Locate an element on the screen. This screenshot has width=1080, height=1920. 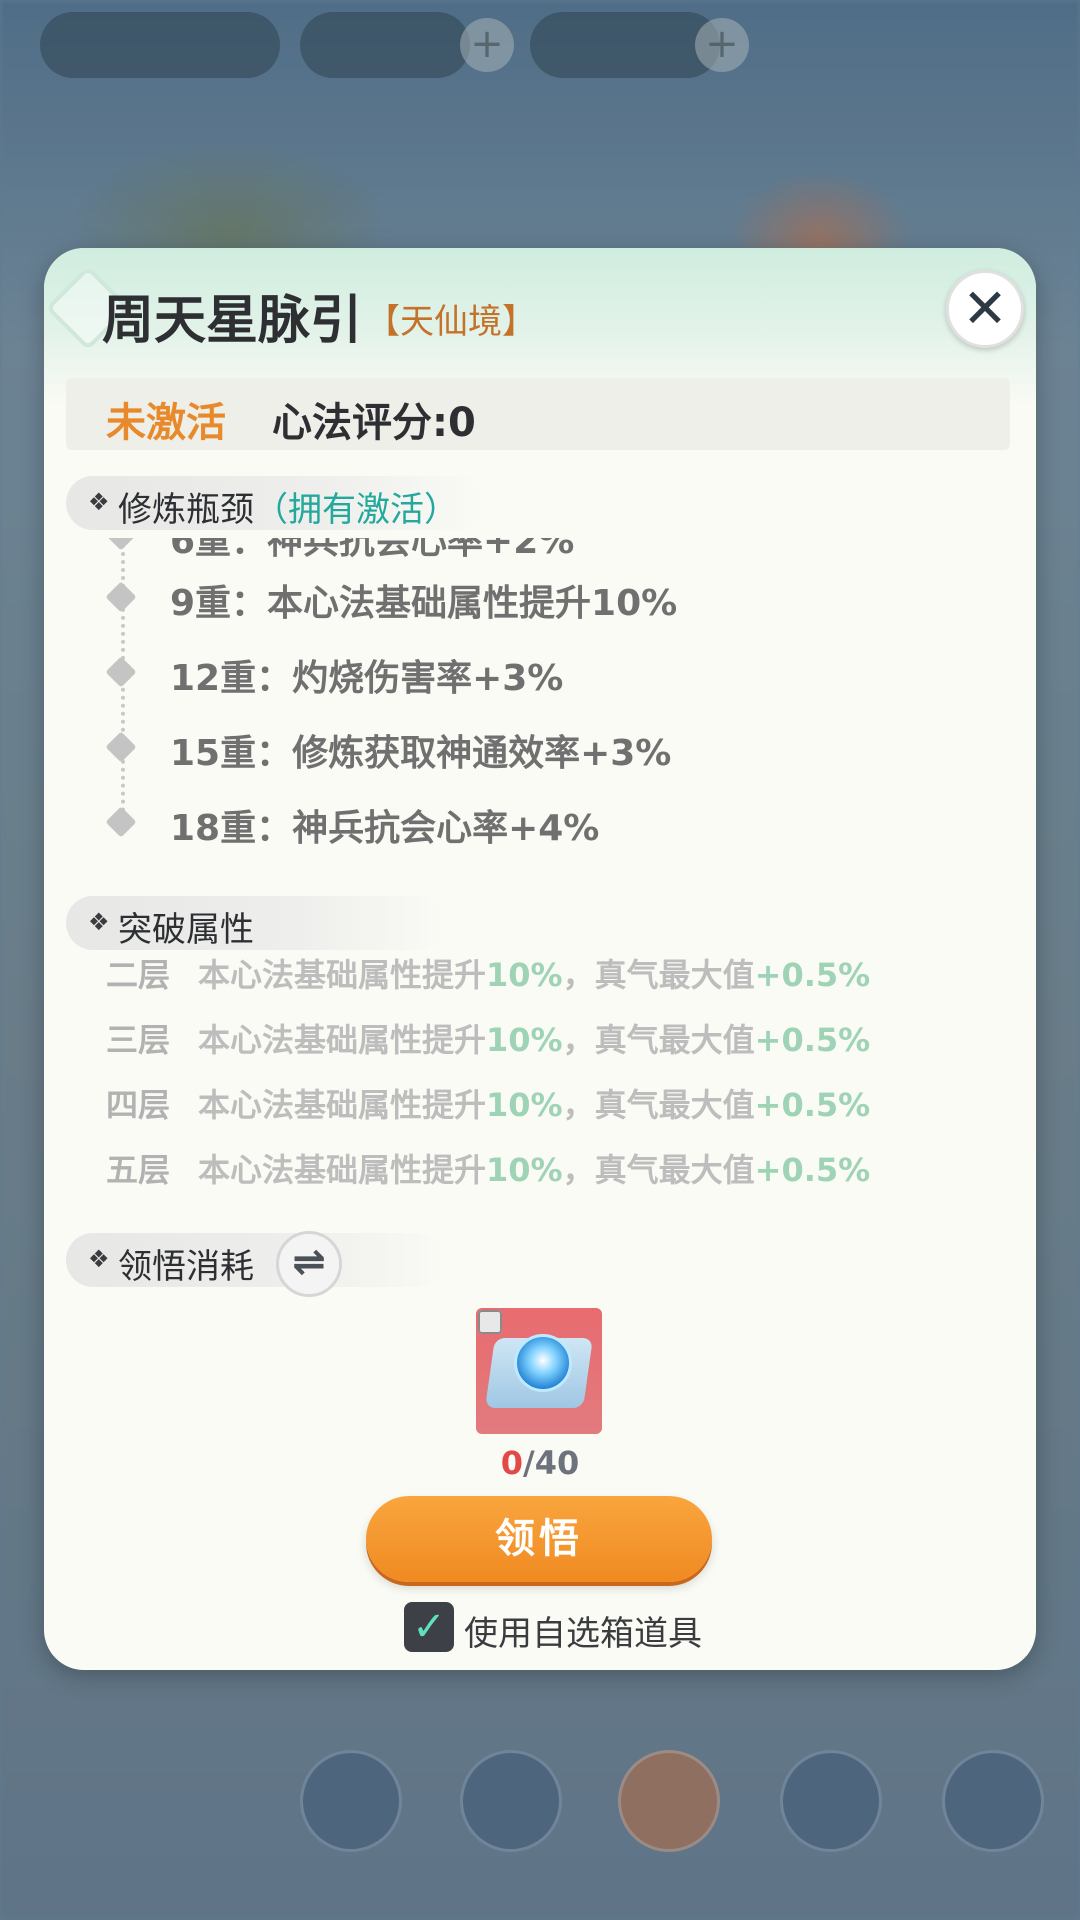
close-icon: ✕ is located at coordinates (985, 308).